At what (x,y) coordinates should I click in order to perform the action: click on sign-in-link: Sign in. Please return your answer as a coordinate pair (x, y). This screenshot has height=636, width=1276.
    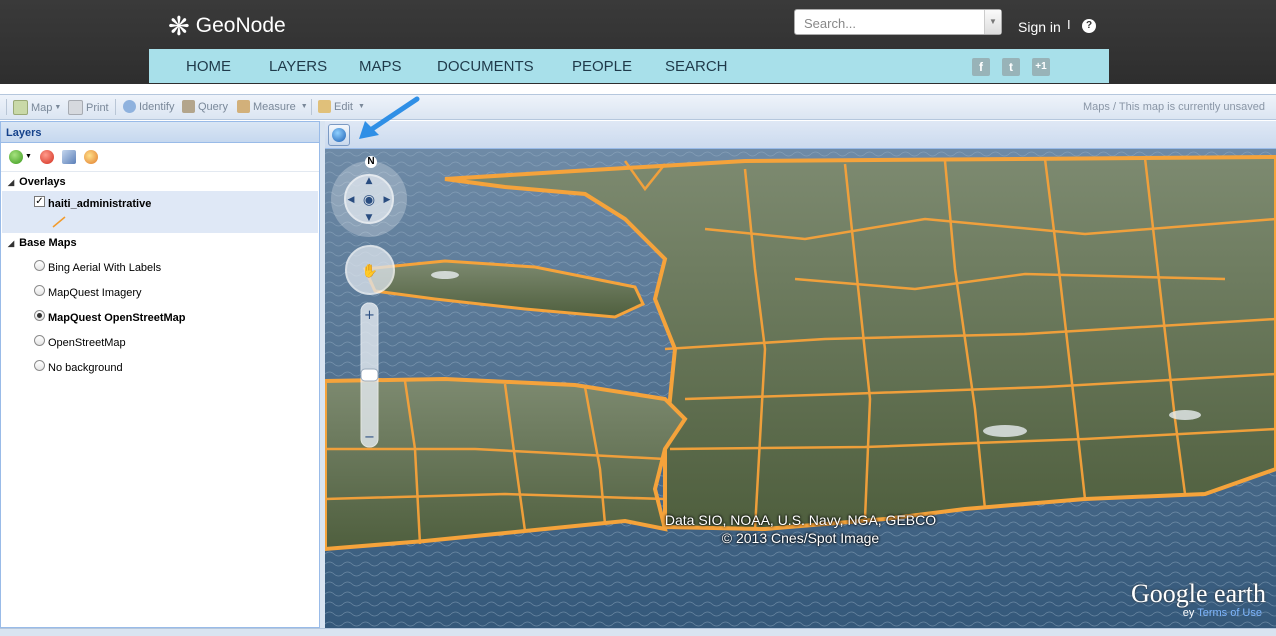
    Looking at the image, I should click on (1039, 27).